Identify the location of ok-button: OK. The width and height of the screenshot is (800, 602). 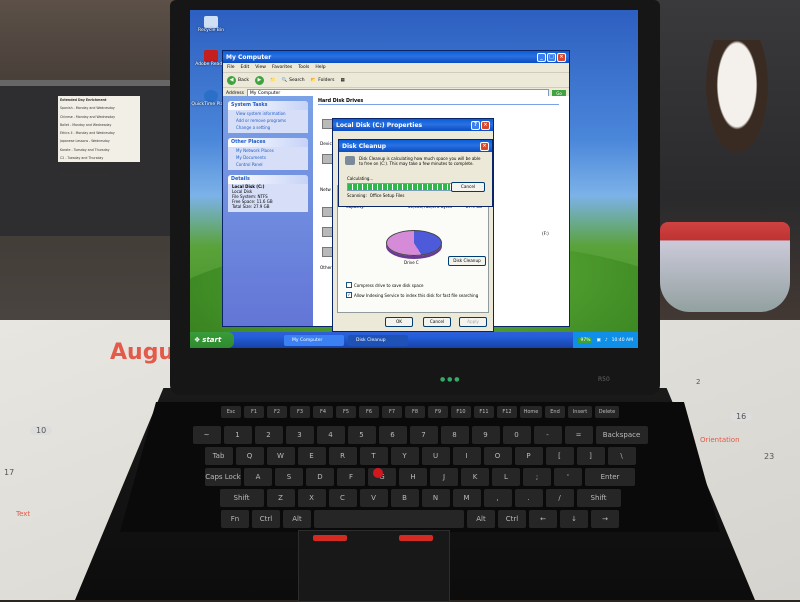
(399, 322).